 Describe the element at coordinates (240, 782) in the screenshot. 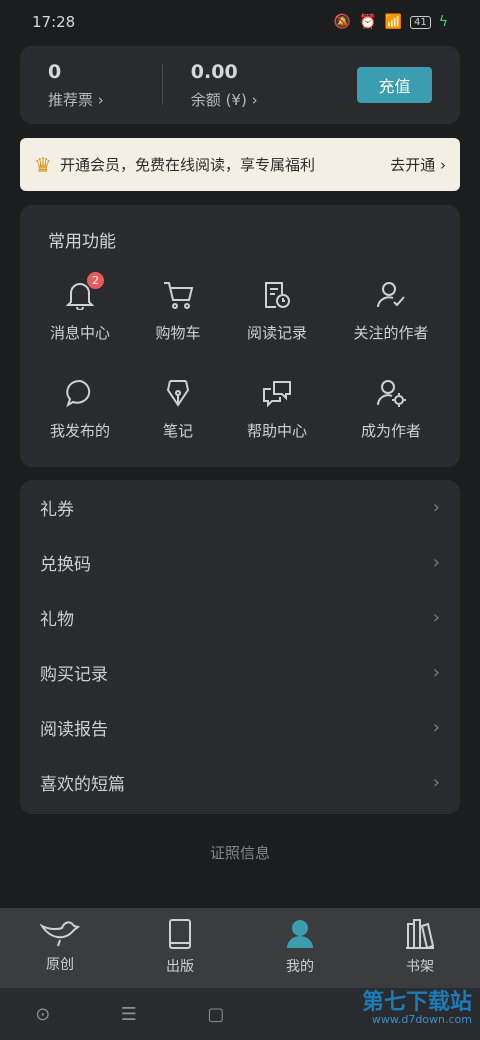

I see `menu-item-liked-short-stories: 喜欢的短篇 ›` at that location.